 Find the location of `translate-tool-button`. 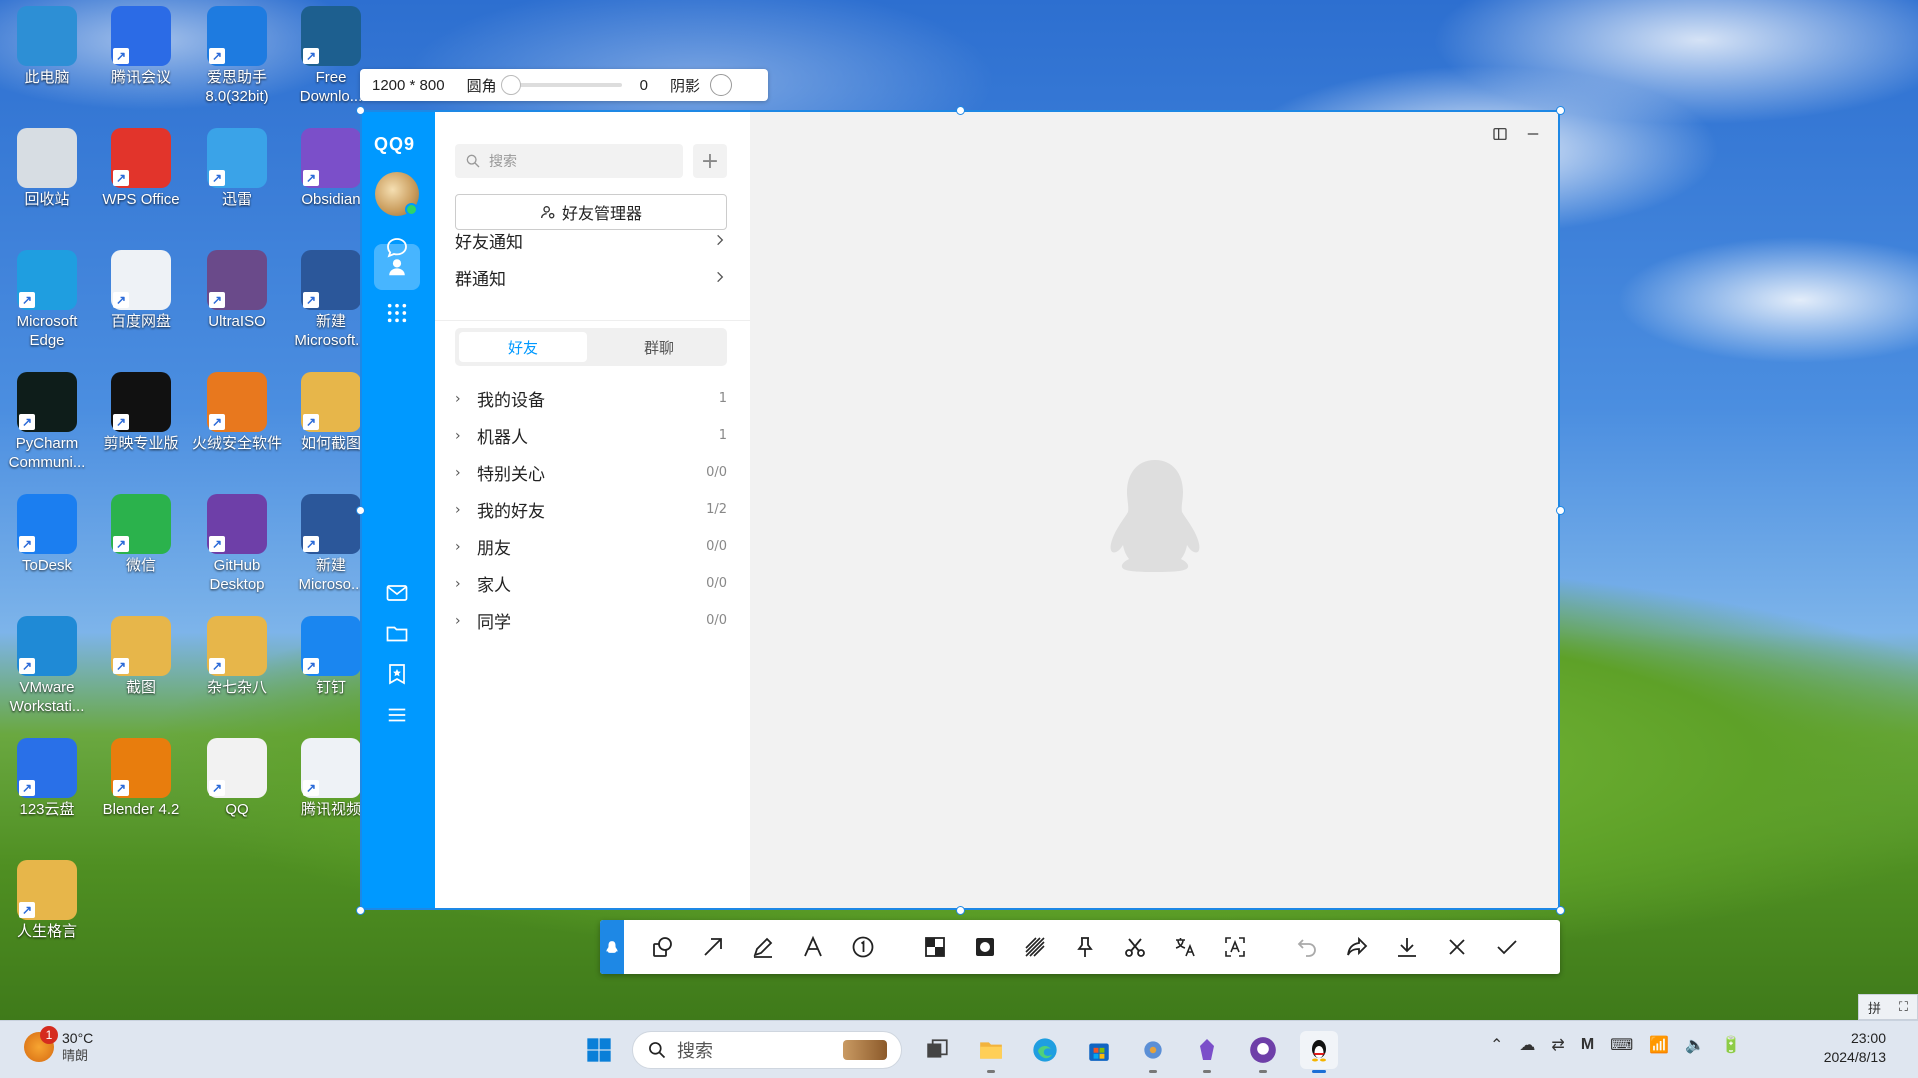

translate-tool-button is located at coordinates (1185, 947).